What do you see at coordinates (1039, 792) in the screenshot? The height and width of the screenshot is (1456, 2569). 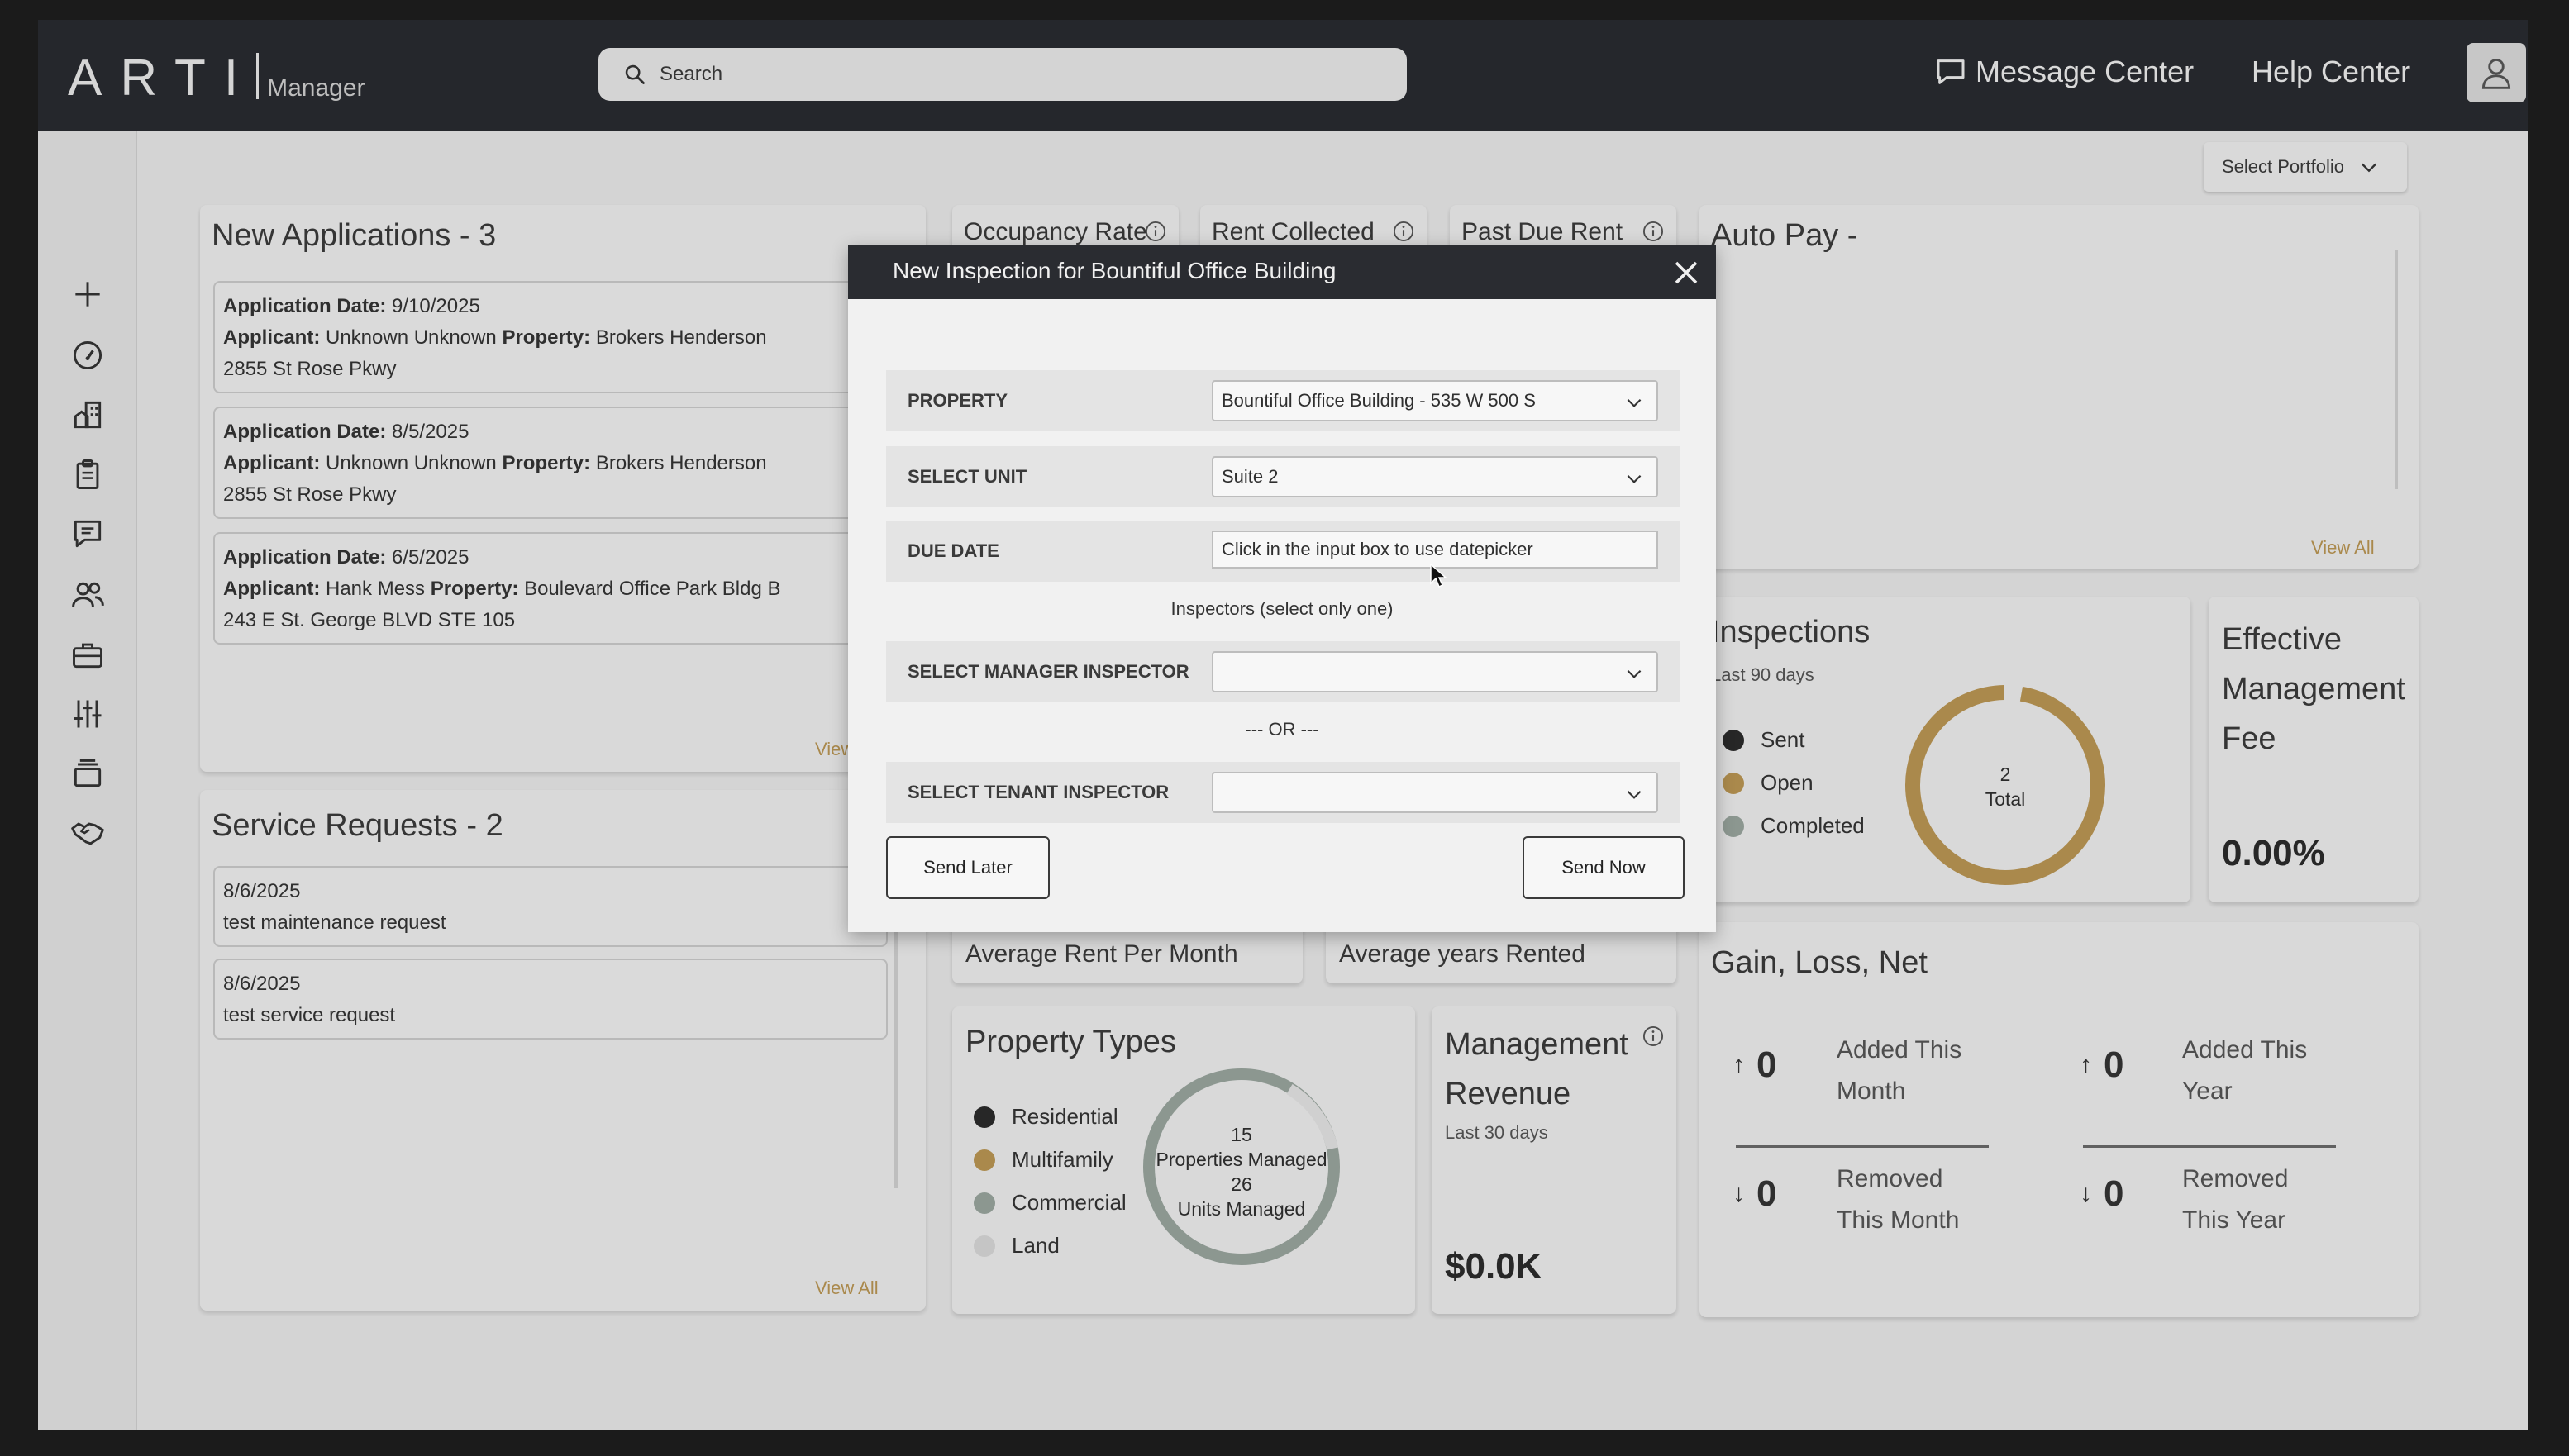 I see `select-tenant-inspector-label: SELECT TENANT INSPECTOR` at bounding box center [1039, 792].